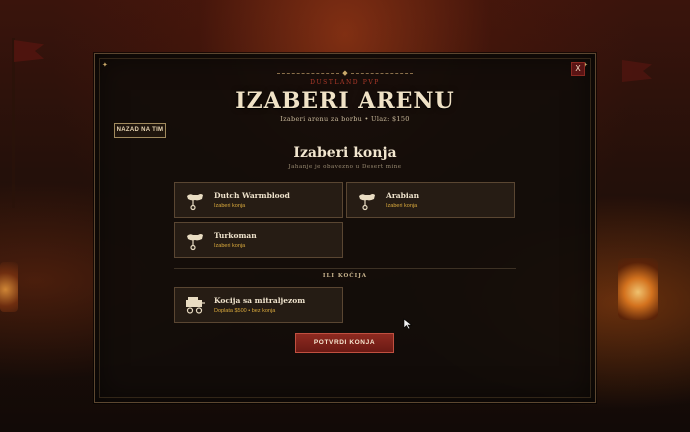 This screenshot has height=432, width=690. What do you see at coordinates (29, 51) in the screenshot?
I see `background-flag-left` at bounding box center [29, 51].